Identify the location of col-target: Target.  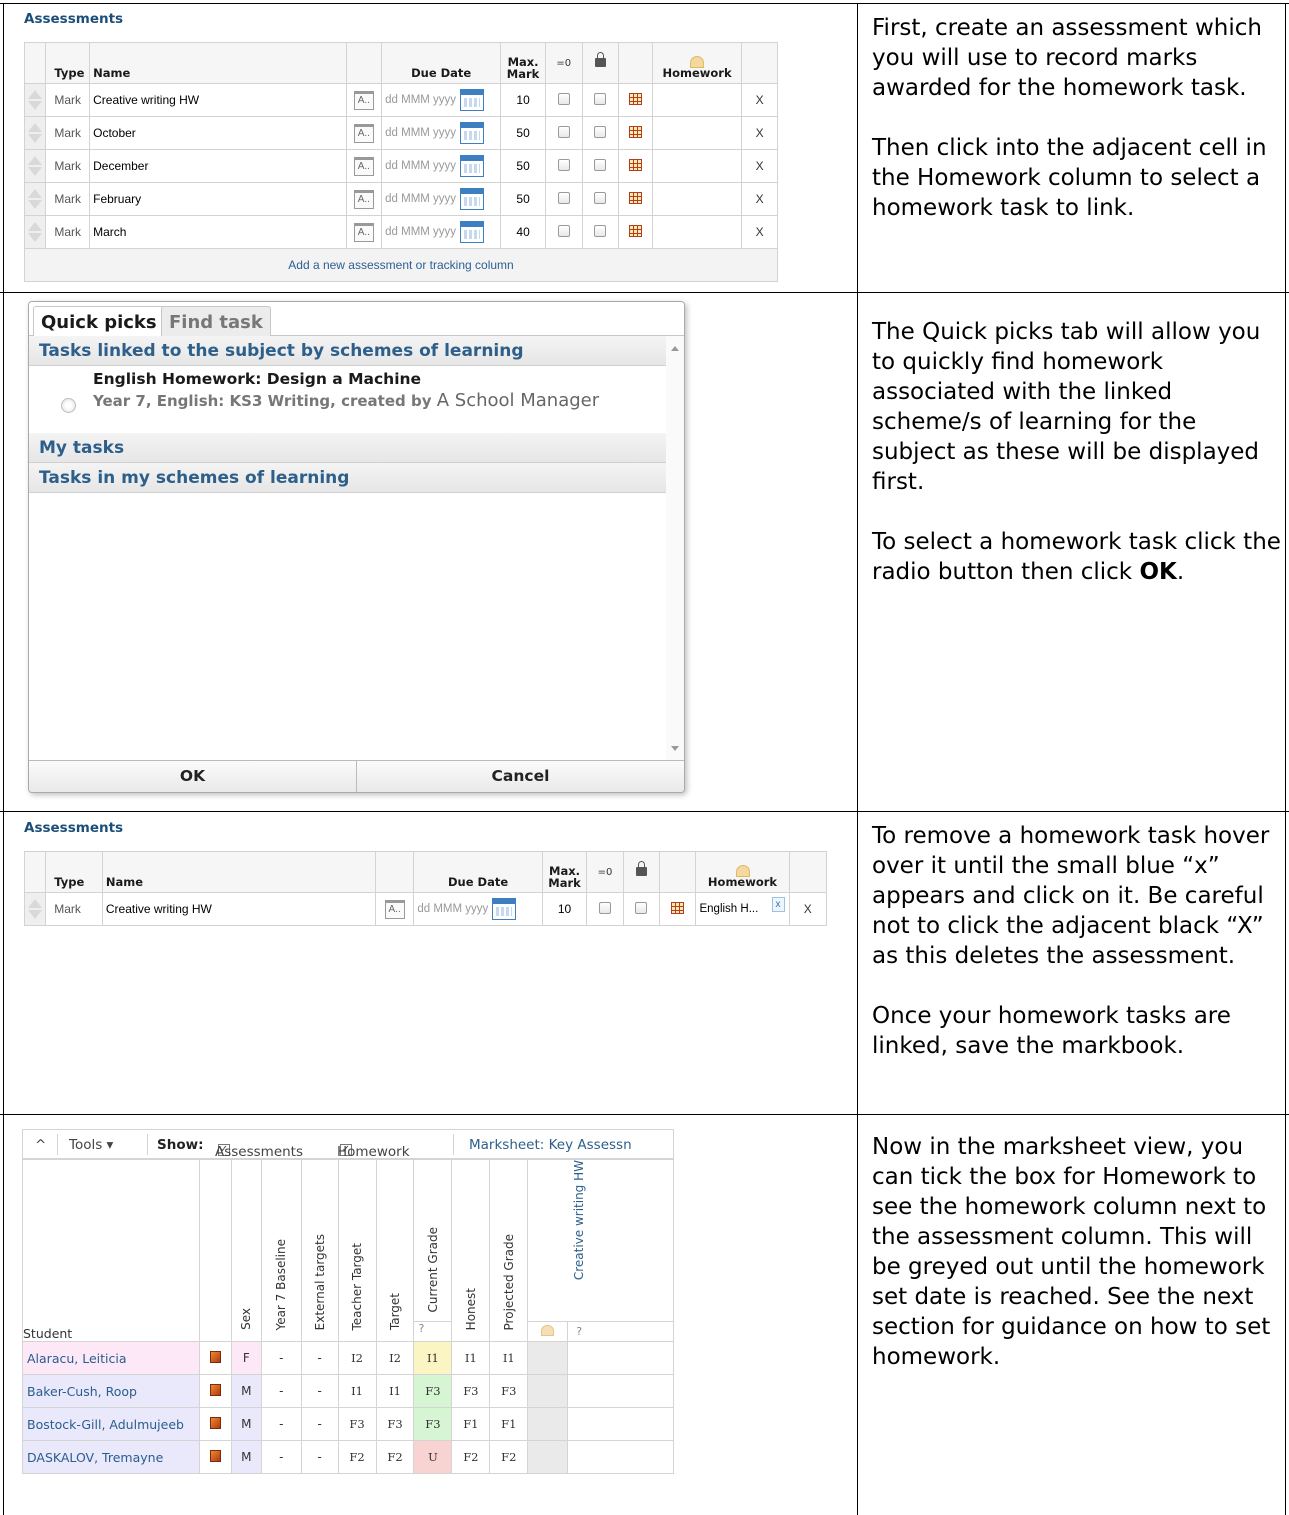
(395, 1250).